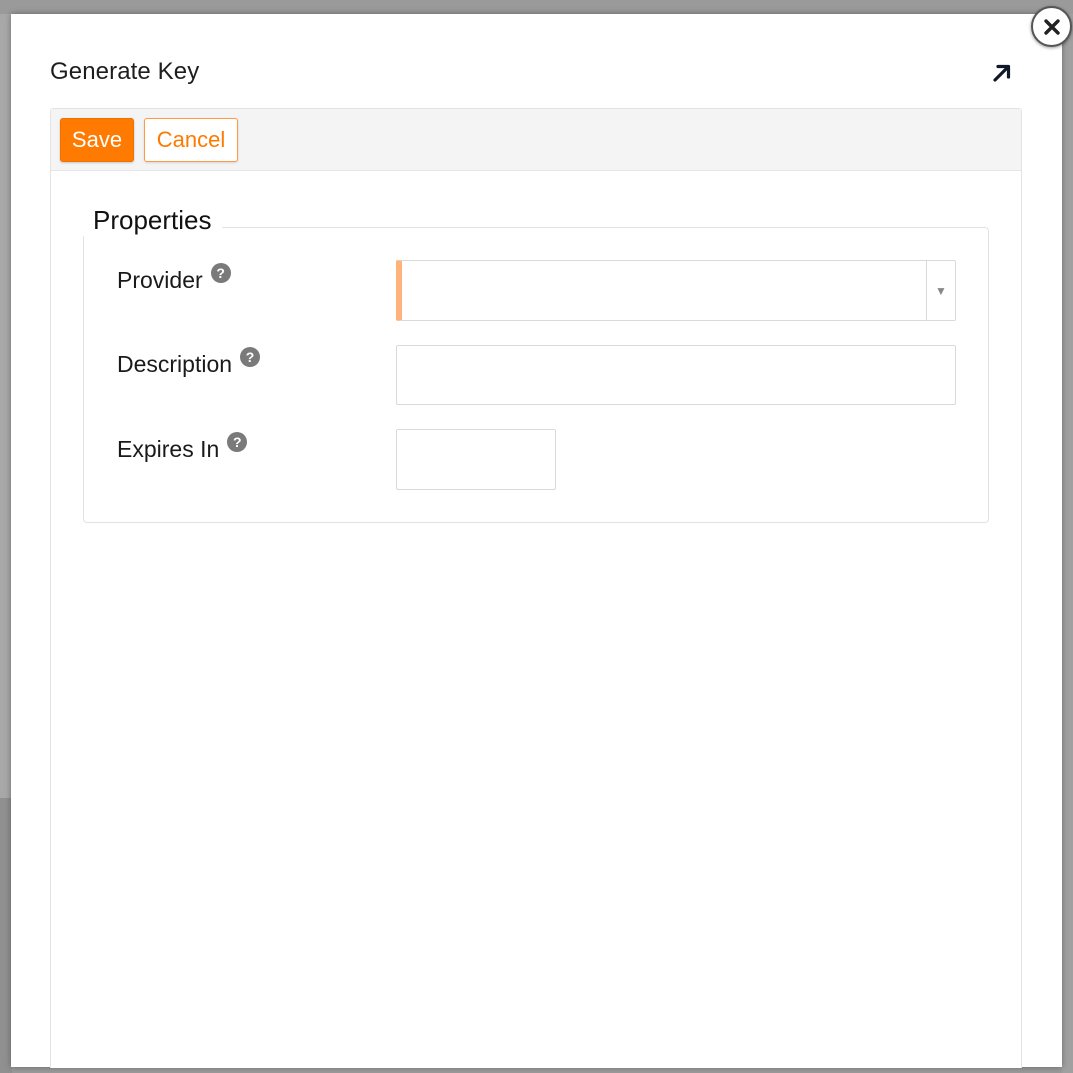 The width and height of the screenshot is (1073, 1073). I want to click on dialog-toolbar: Save Cancel, so click(536, 140).